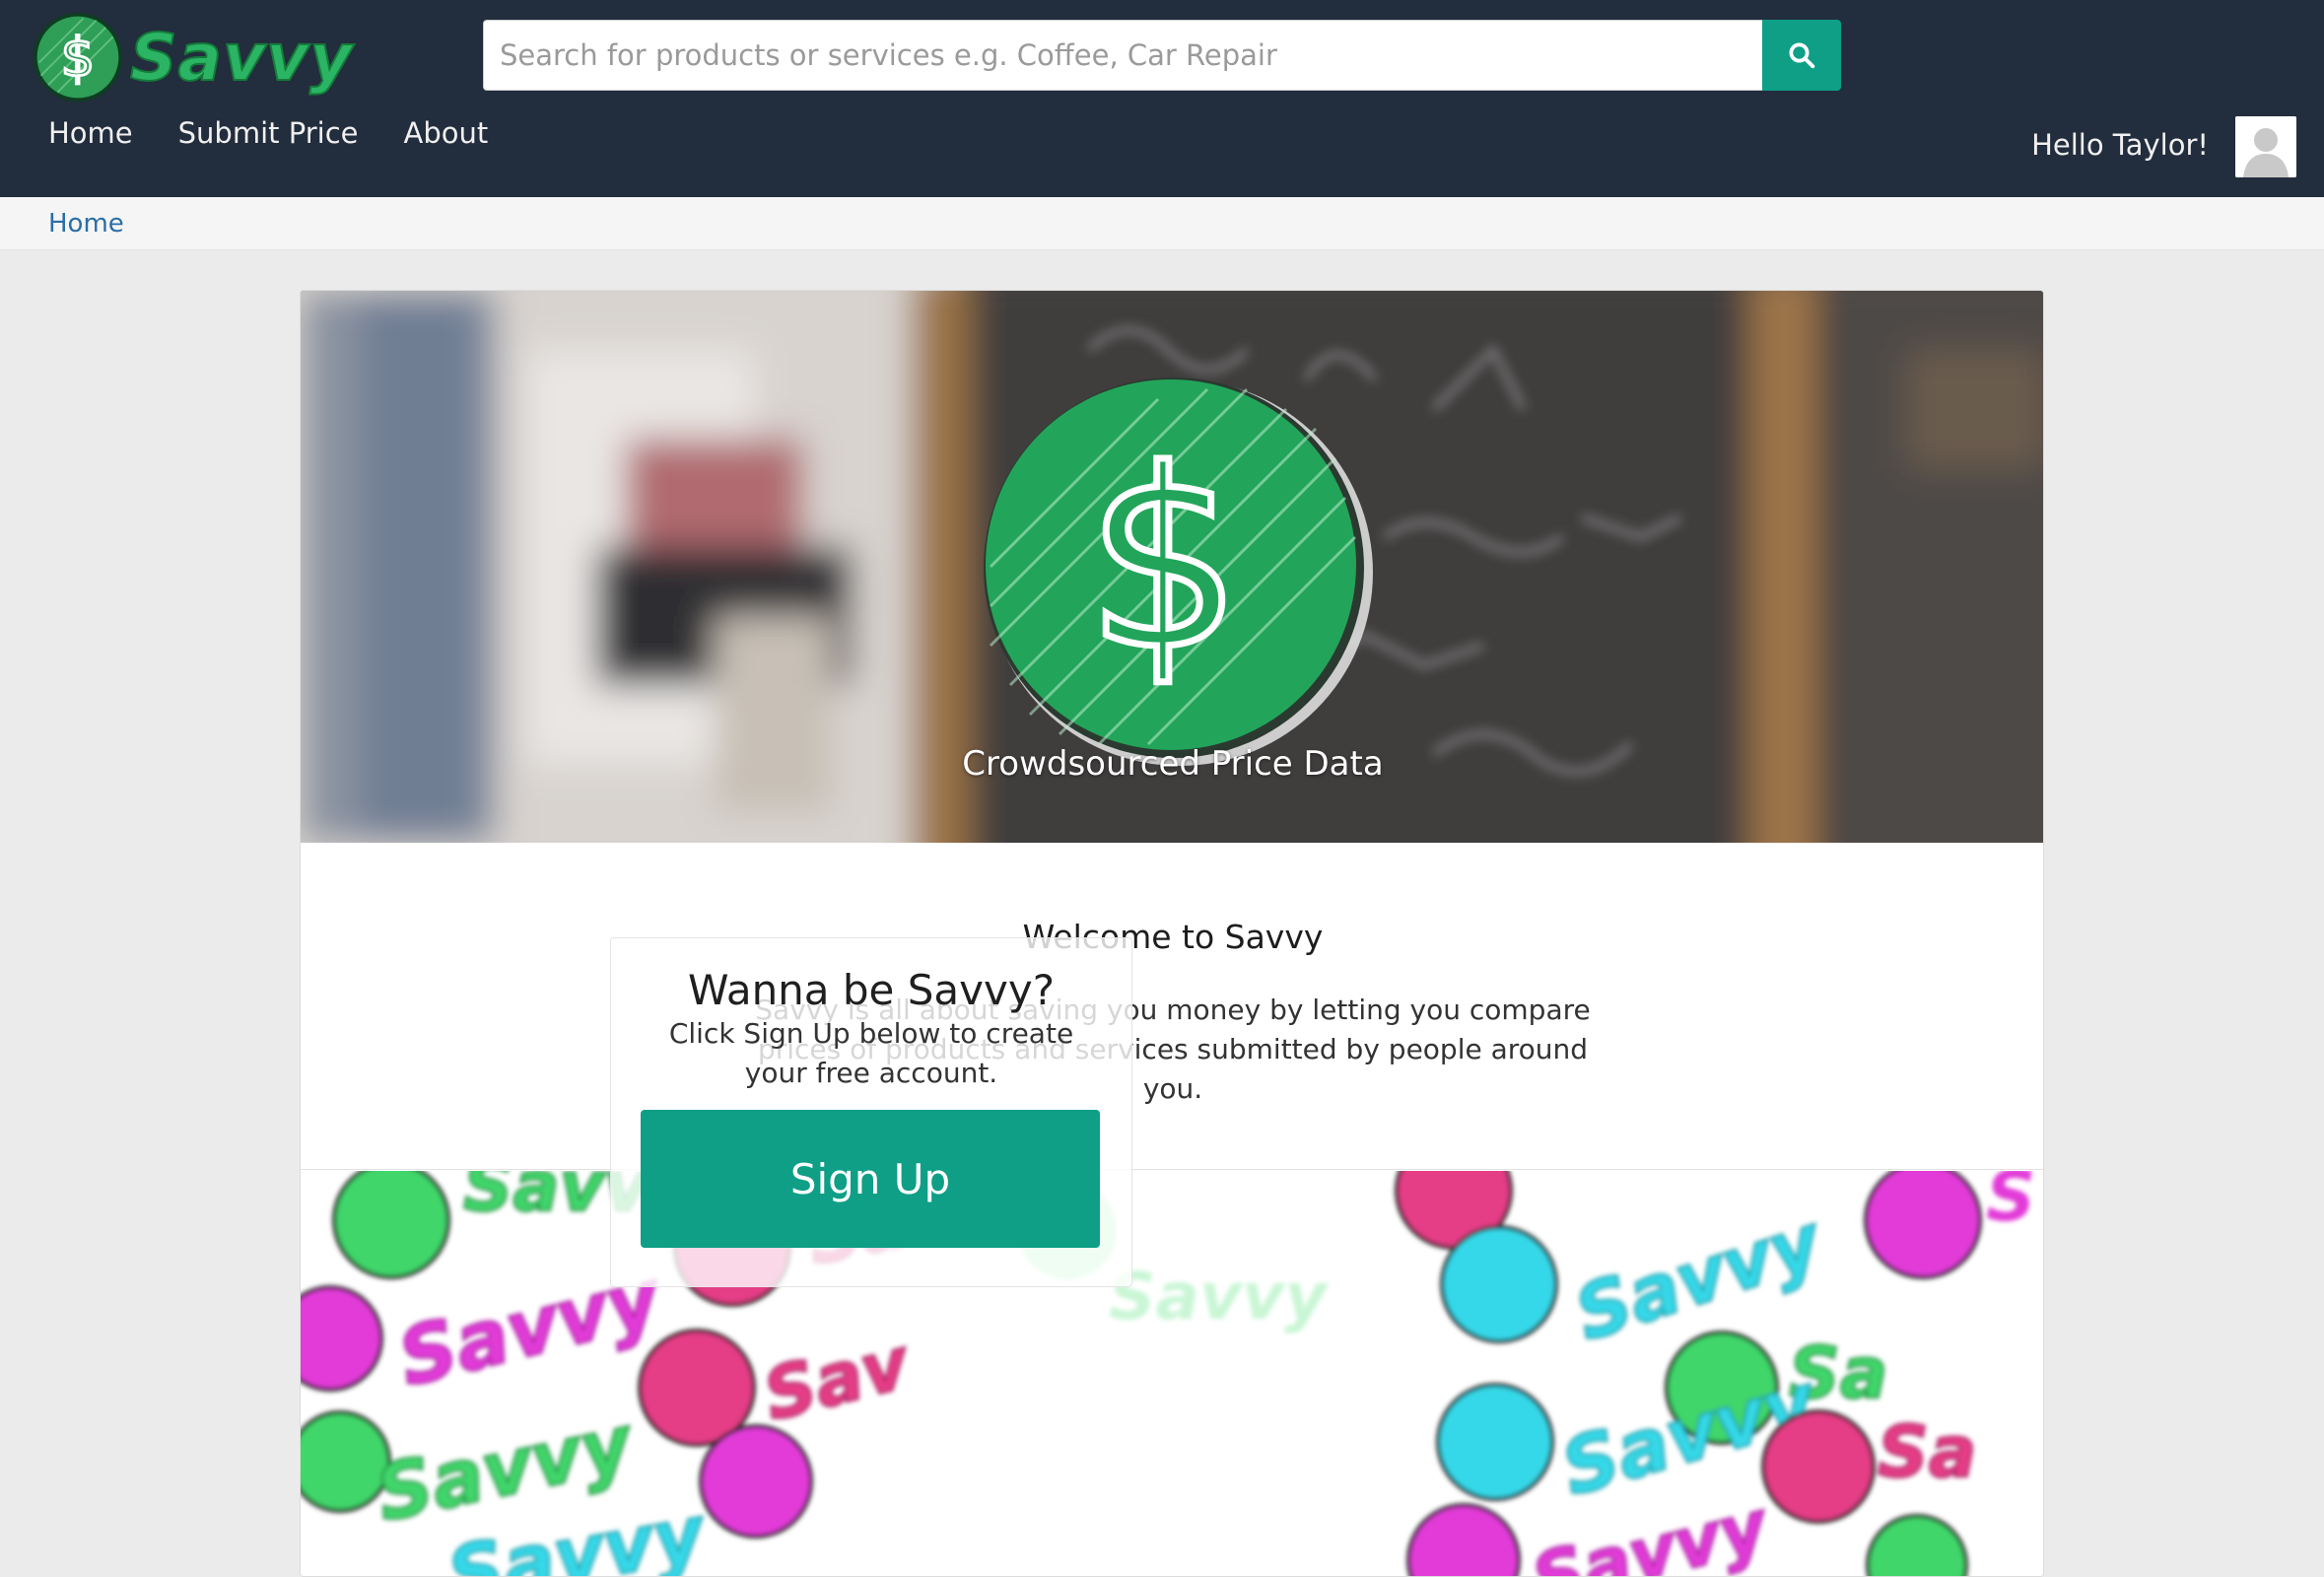 This screenshot has height=1577, width=2324. What do you see at coordinates (1162, 223) in the screenshot?
I see `breadcrumb: Home` at bounding box center [1162, 223].